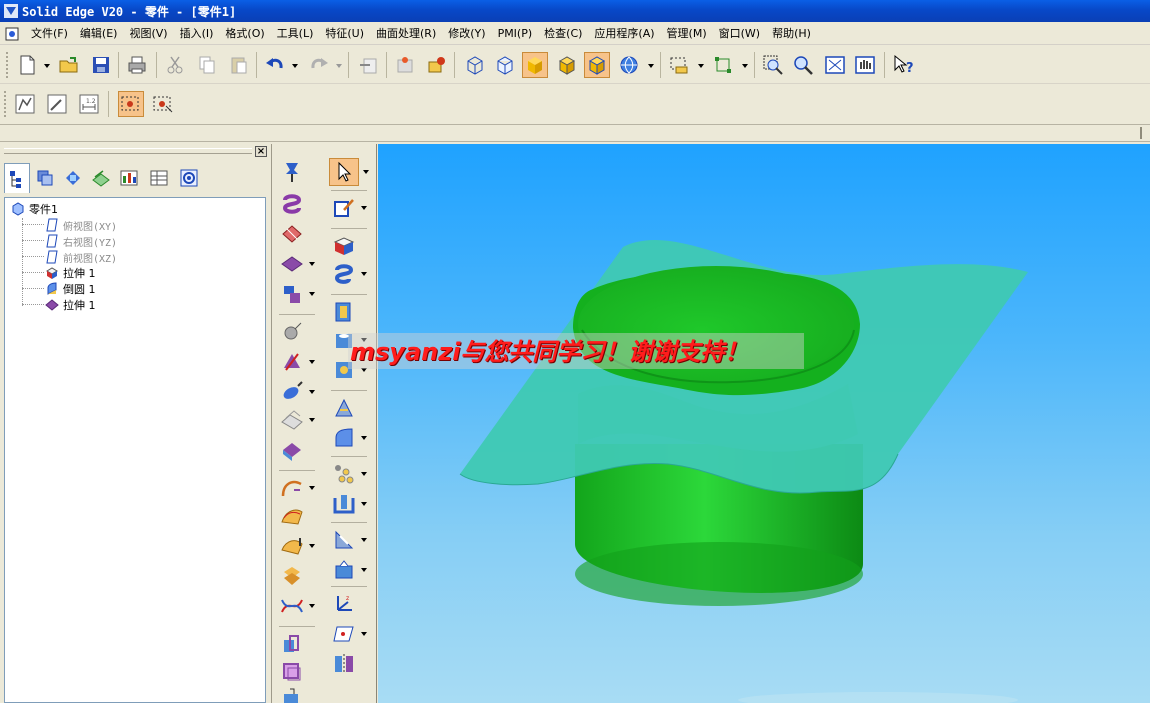 The width and height of the screenshot is (1150, 703). I want to click on split-curve-button, so click(292, 693).